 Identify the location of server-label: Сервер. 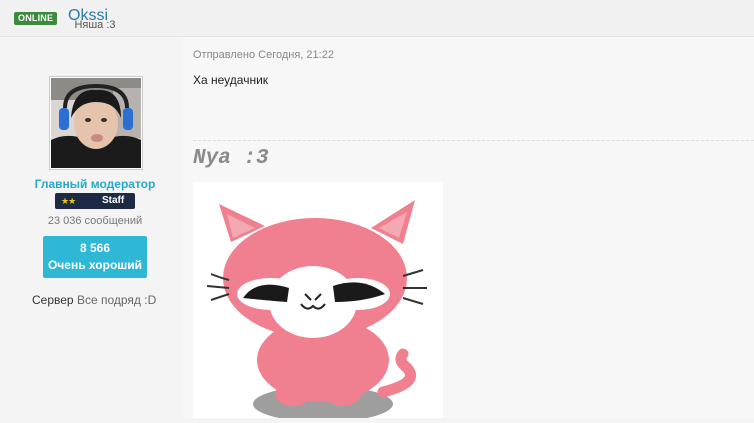
(53, 300).